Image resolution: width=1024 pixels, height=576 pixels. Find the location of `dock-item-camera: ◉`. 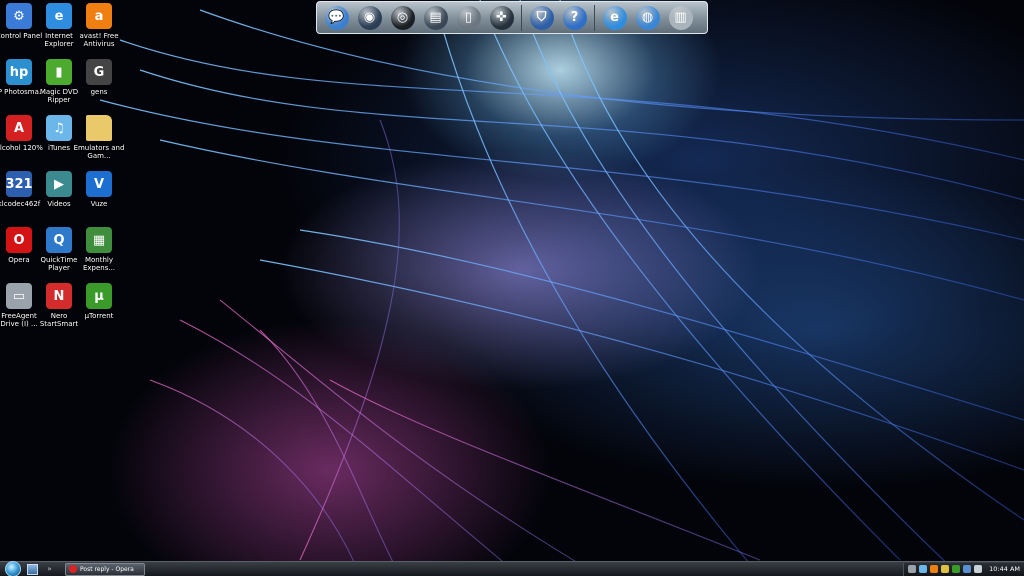

dock-item-camera: ◉ is located at coordinates (369, 17).